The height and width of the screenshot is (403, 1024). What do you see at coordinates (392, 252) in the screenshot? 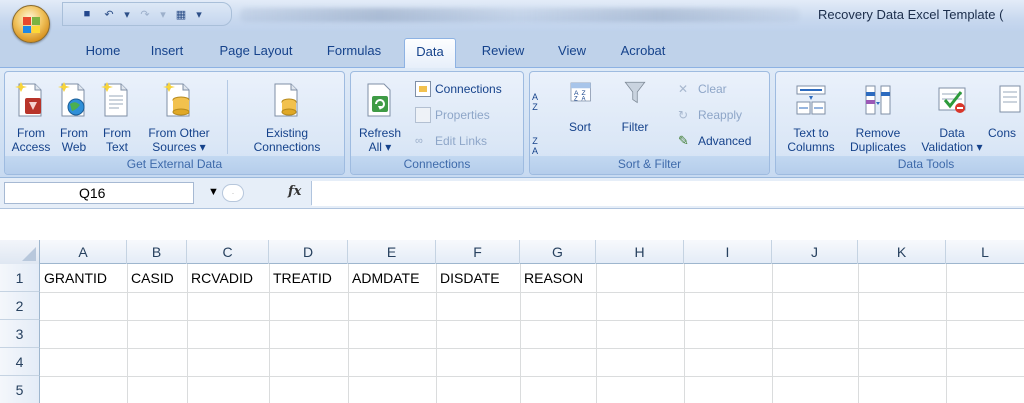
I see `column-header-e: E` at bounding box center [392, 252].